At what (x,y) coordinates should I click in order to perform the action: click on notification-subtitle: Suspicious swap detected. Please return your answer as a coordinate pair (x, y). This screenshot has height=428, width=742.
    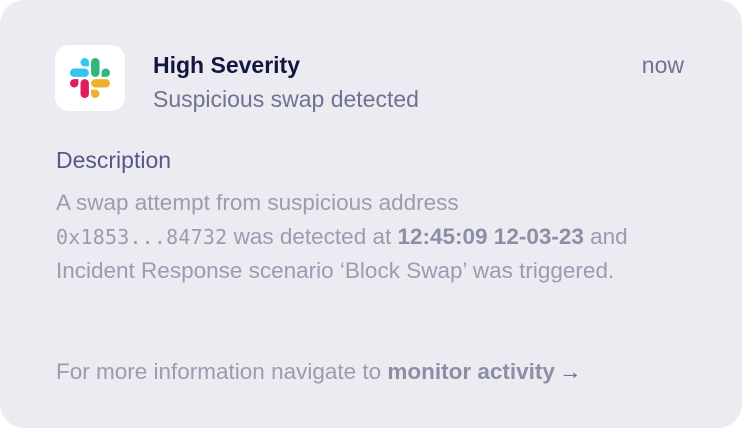
    Looking at the image, I should click on (286, 99).